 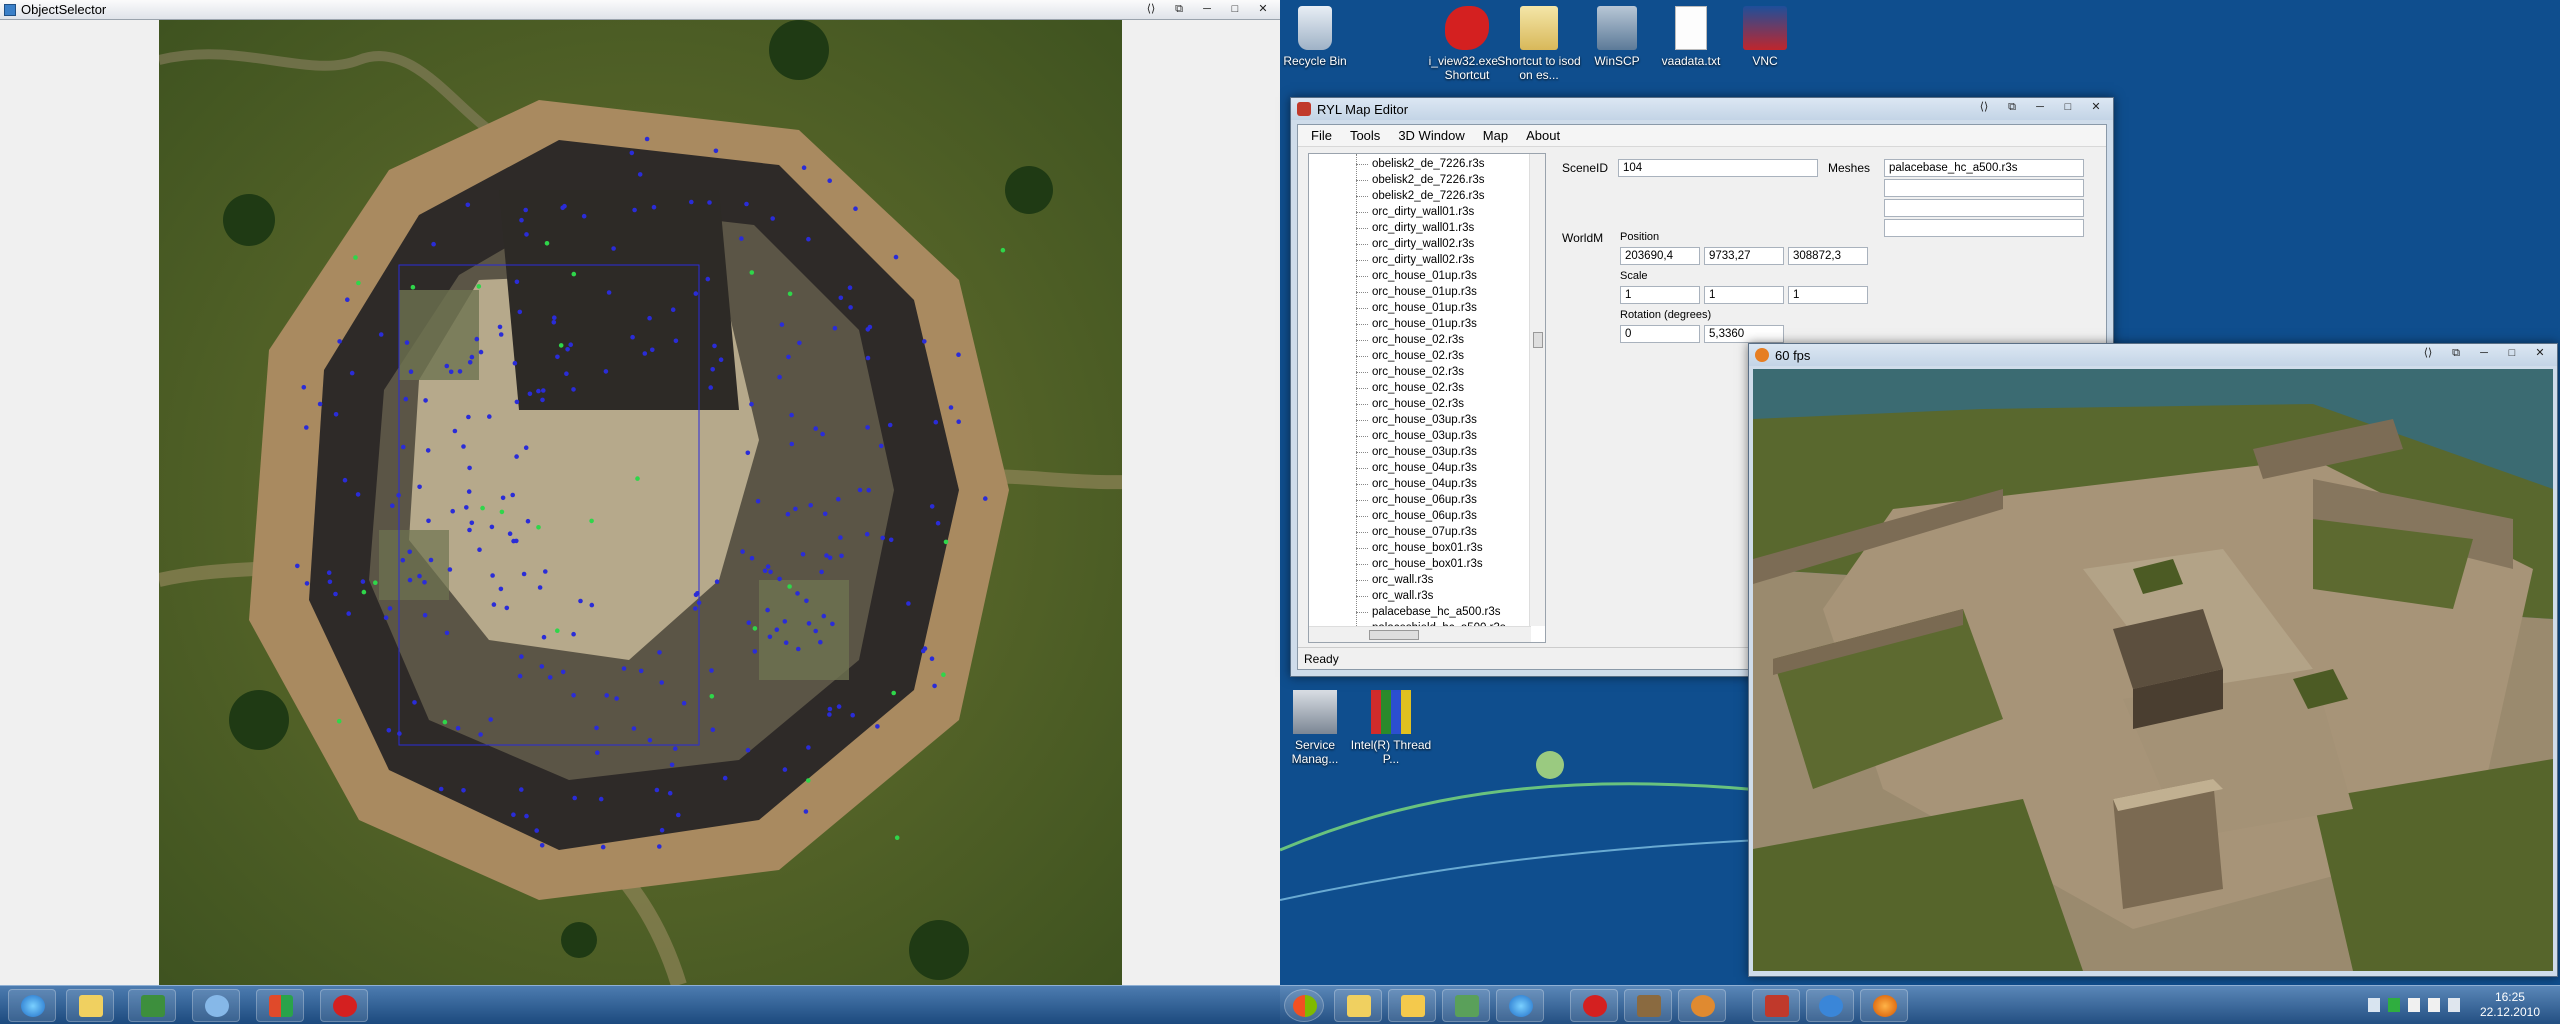 What do you see at coordinates (1776, 1005) in the screenshot?
I see `taskbar-editor-button` at bounding box center [1776, 1005].